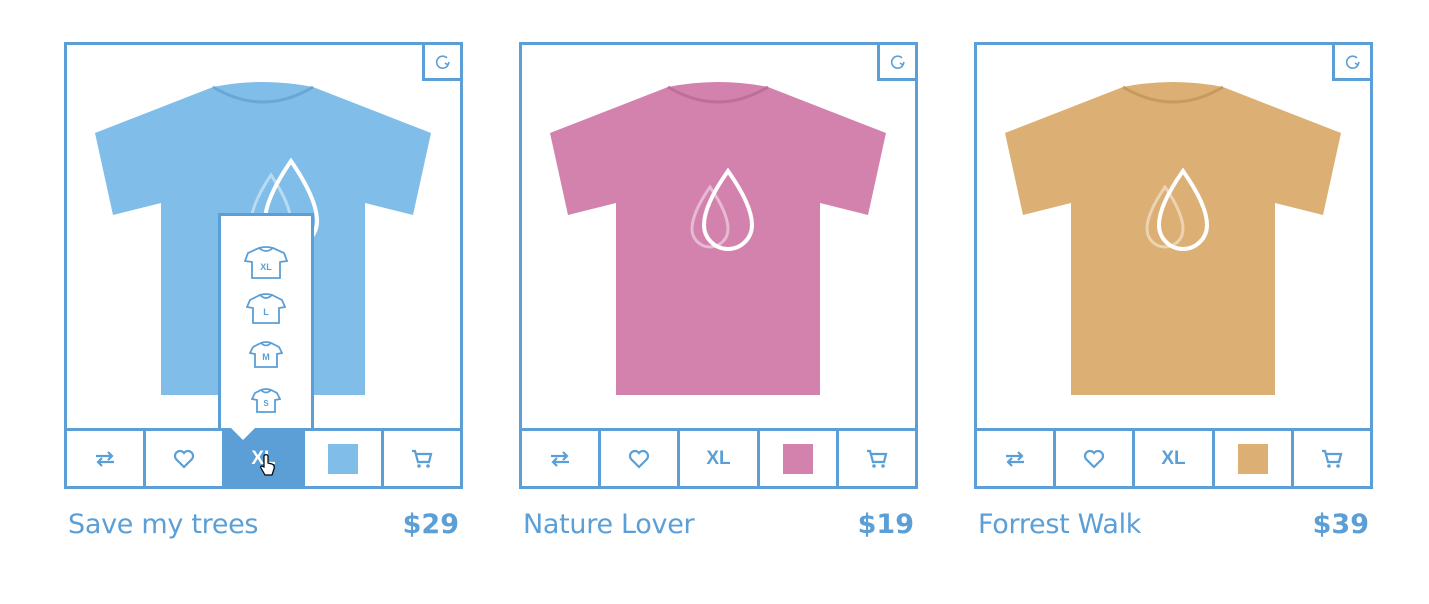 Image resolution: width=1429 pixels, height=604 pixels. I want to click on size-option-m: M, so click(266, 355).